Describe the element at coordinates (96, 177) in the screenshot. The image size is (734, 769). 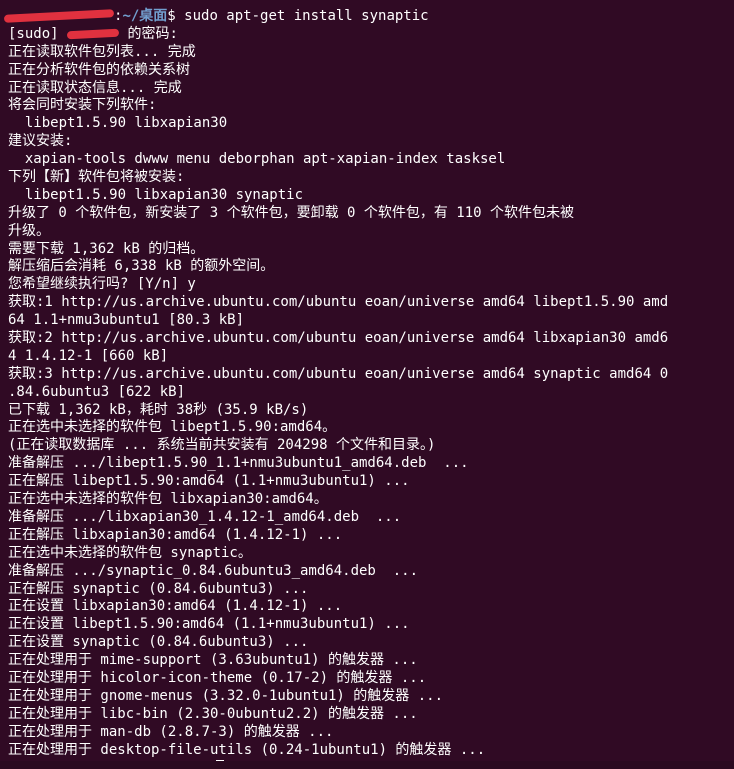
I see `output-line: 下列【新】软件包将被安装:` at that location.